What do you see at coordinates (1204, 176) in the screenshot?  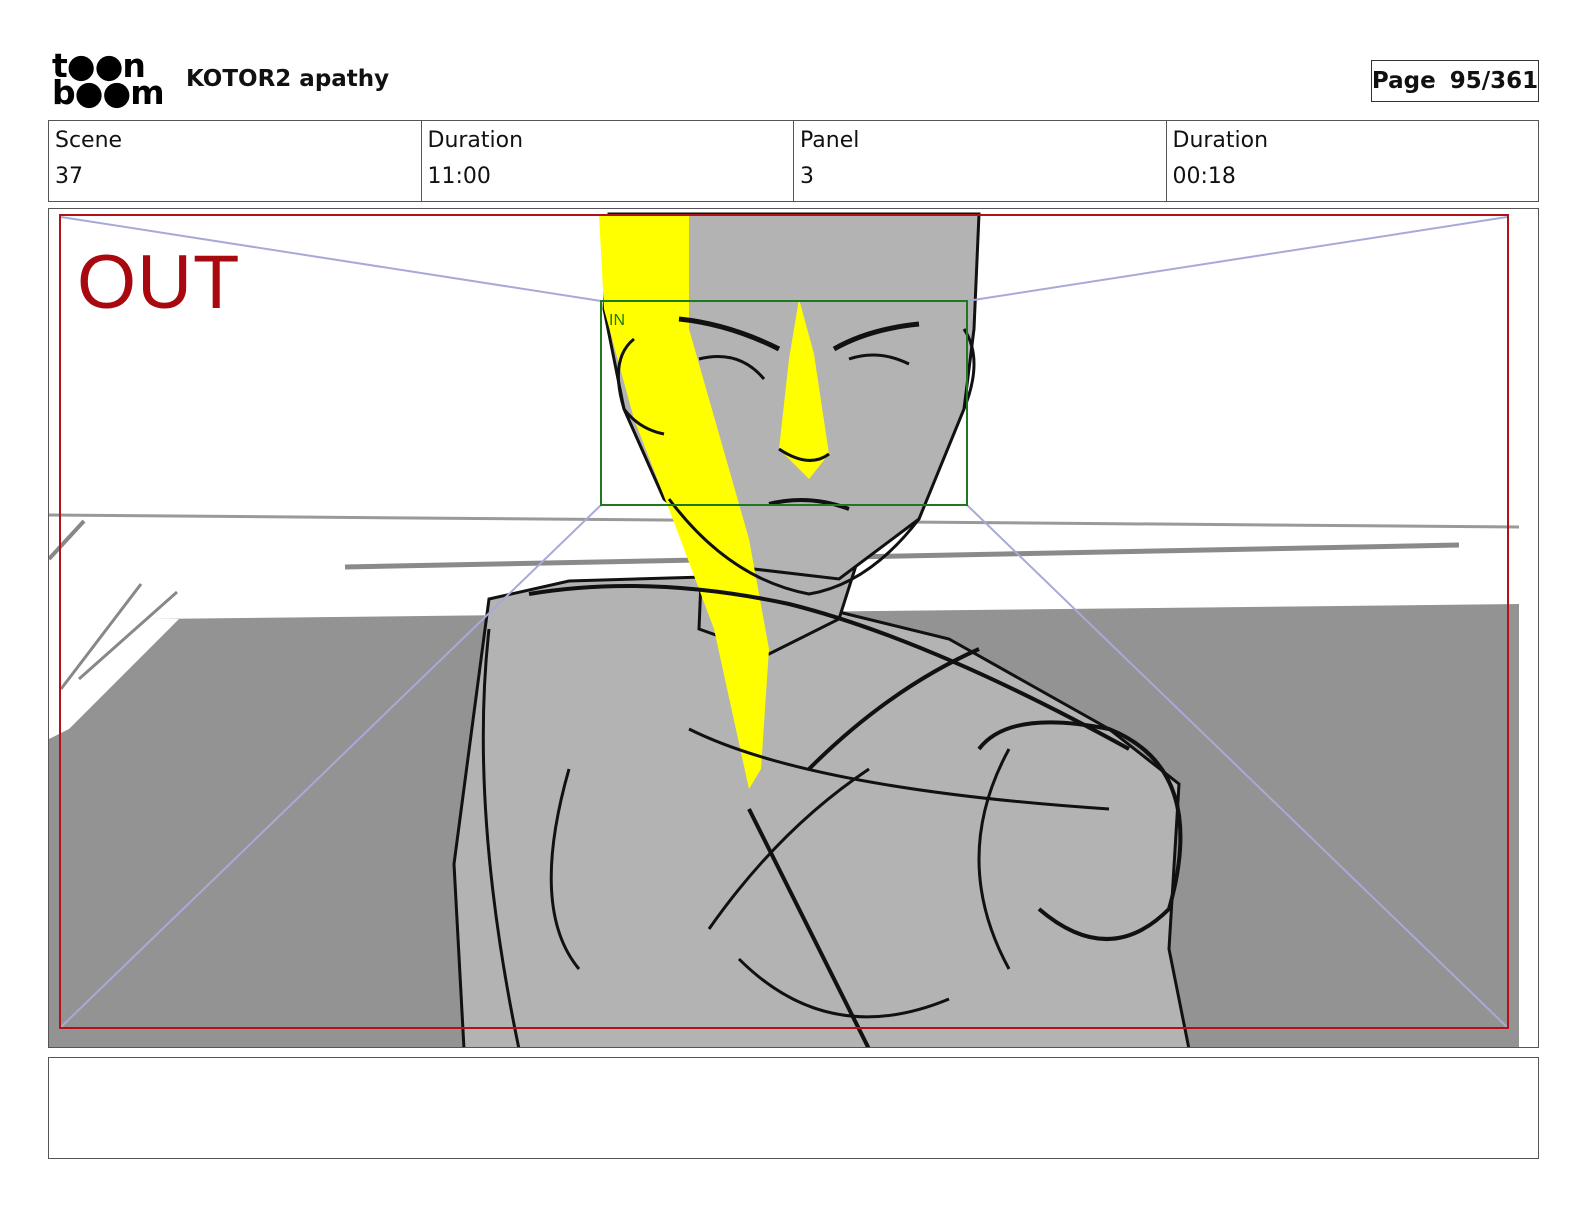 I see `panel-duration-value: 00:18` at bounding box center [1204, 176].